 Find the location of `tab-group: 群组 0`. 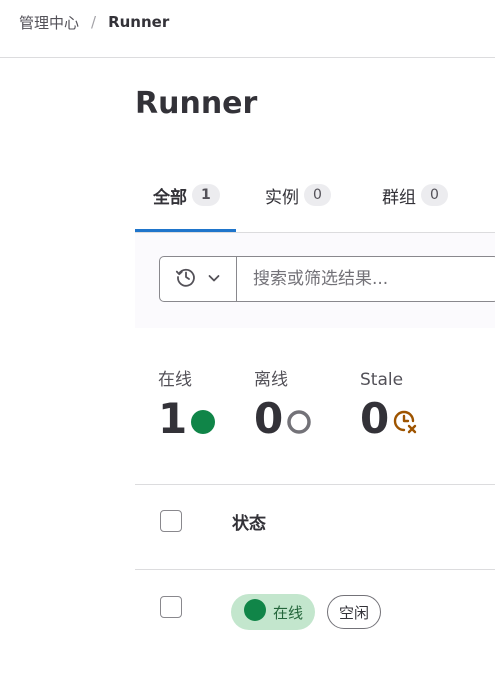

tab-group: 群组 0 is located at coordinates (415, 195).